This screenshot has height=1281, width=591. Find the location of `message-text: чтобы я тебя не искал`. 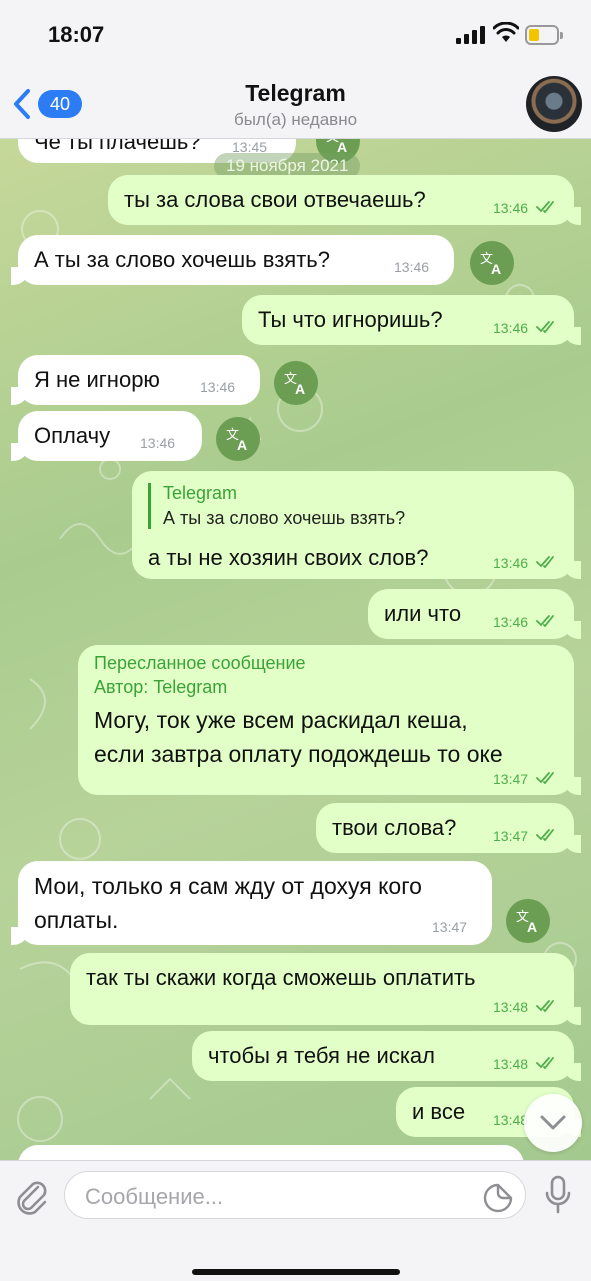

message-text: чтобы я тебя не искал is located at coordinates (322, 1055).